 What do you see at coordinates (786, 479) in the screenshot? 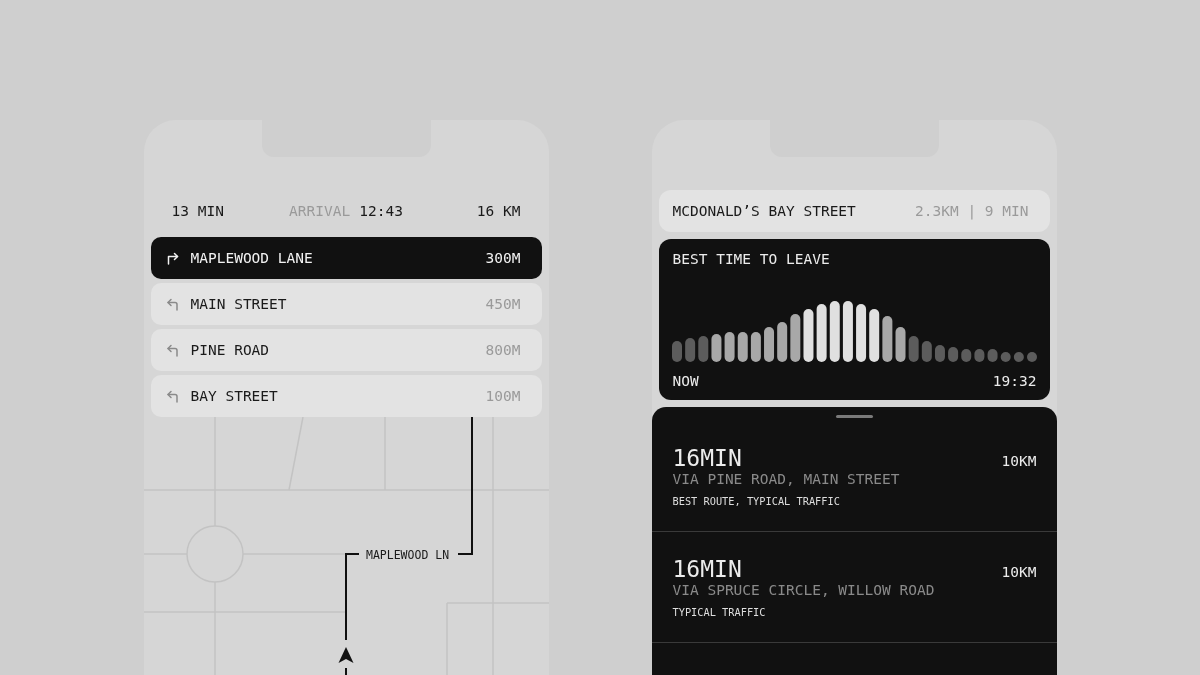
I see `route-via: VIA PINE ROAD, MAIN STREET` at bounding box center [786, 479].